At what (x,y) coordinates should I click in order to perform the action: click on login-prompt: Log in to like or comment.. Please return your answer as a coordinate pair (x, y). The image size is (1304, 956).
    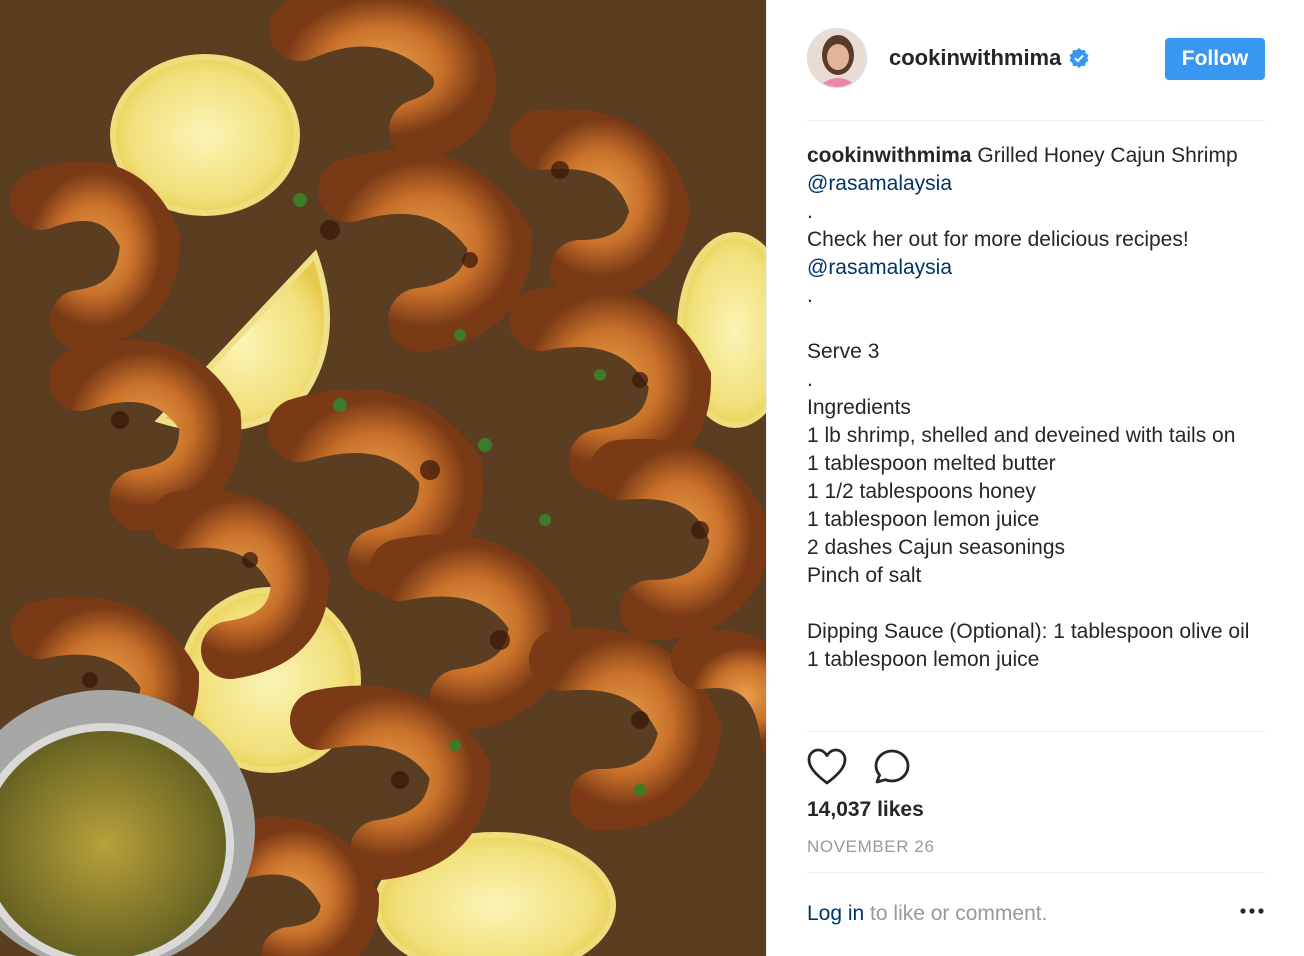
    Looking at the image, I should click on (1036, 914).